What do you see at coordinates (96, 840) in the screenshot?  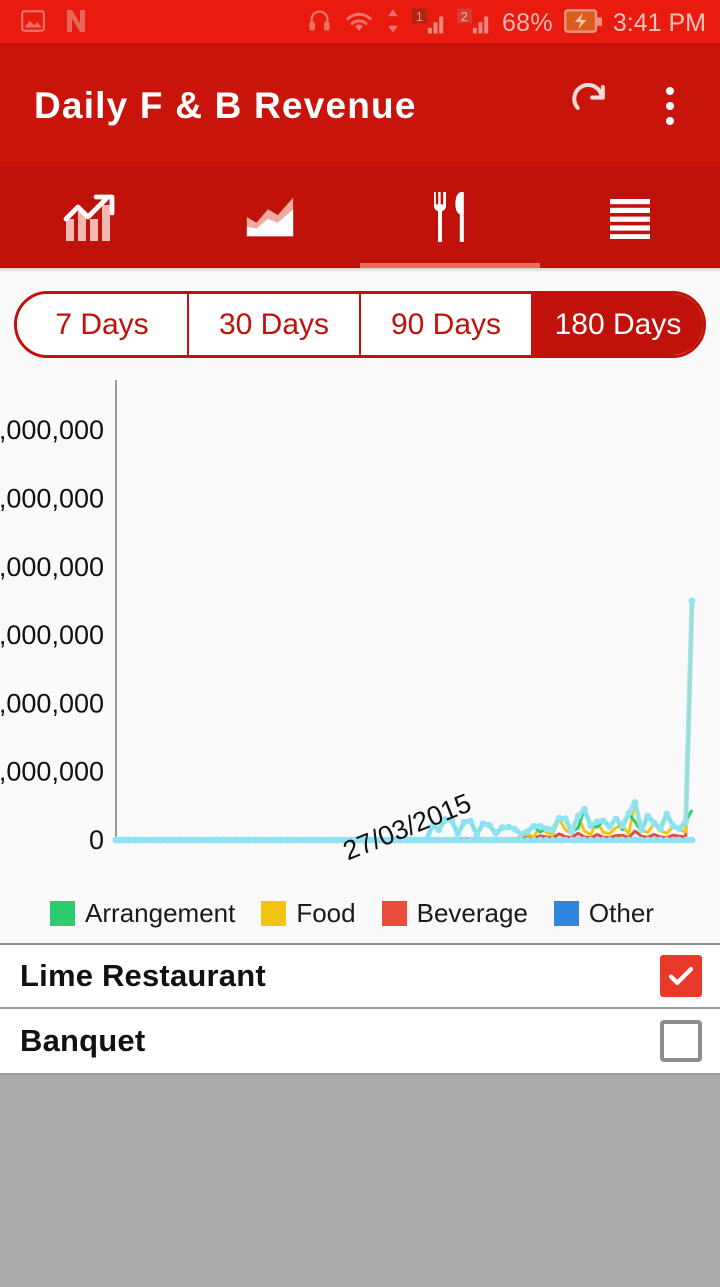 I see `y-axis-tick-label: 0` at bounding box center [96, 840].